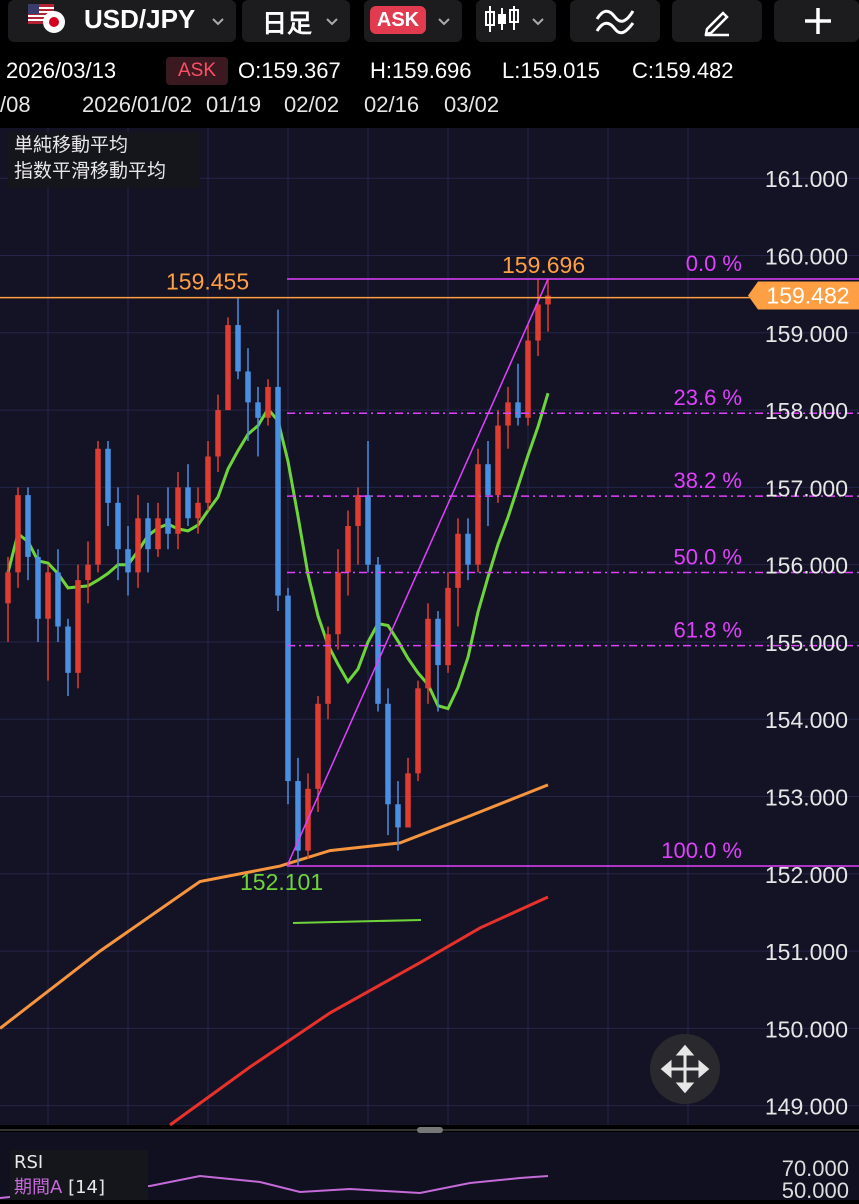  Describe the element at coordinates (543, 265) in the screenshot. I see `swing-high-label: 159.696` at that location.